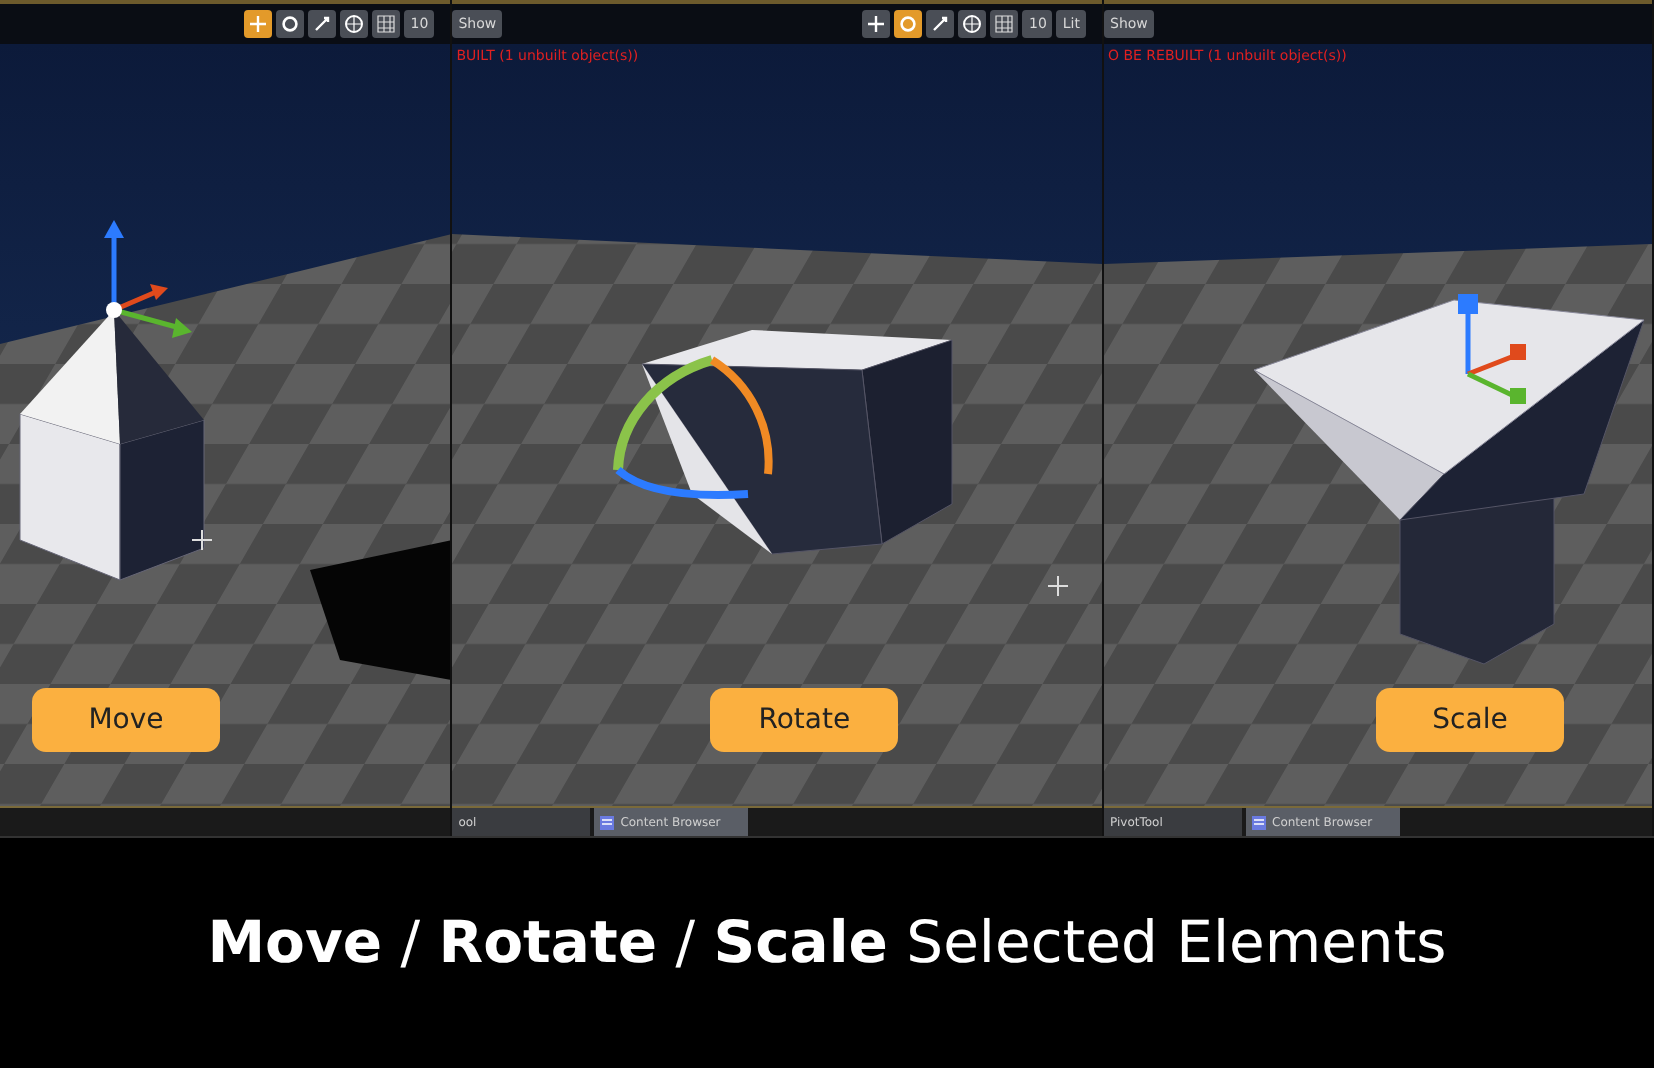 This screenshot has height=1068, width=1654. I want to click on caption: Move / Rotate / Scale Selected Elements, so click(827, 941).